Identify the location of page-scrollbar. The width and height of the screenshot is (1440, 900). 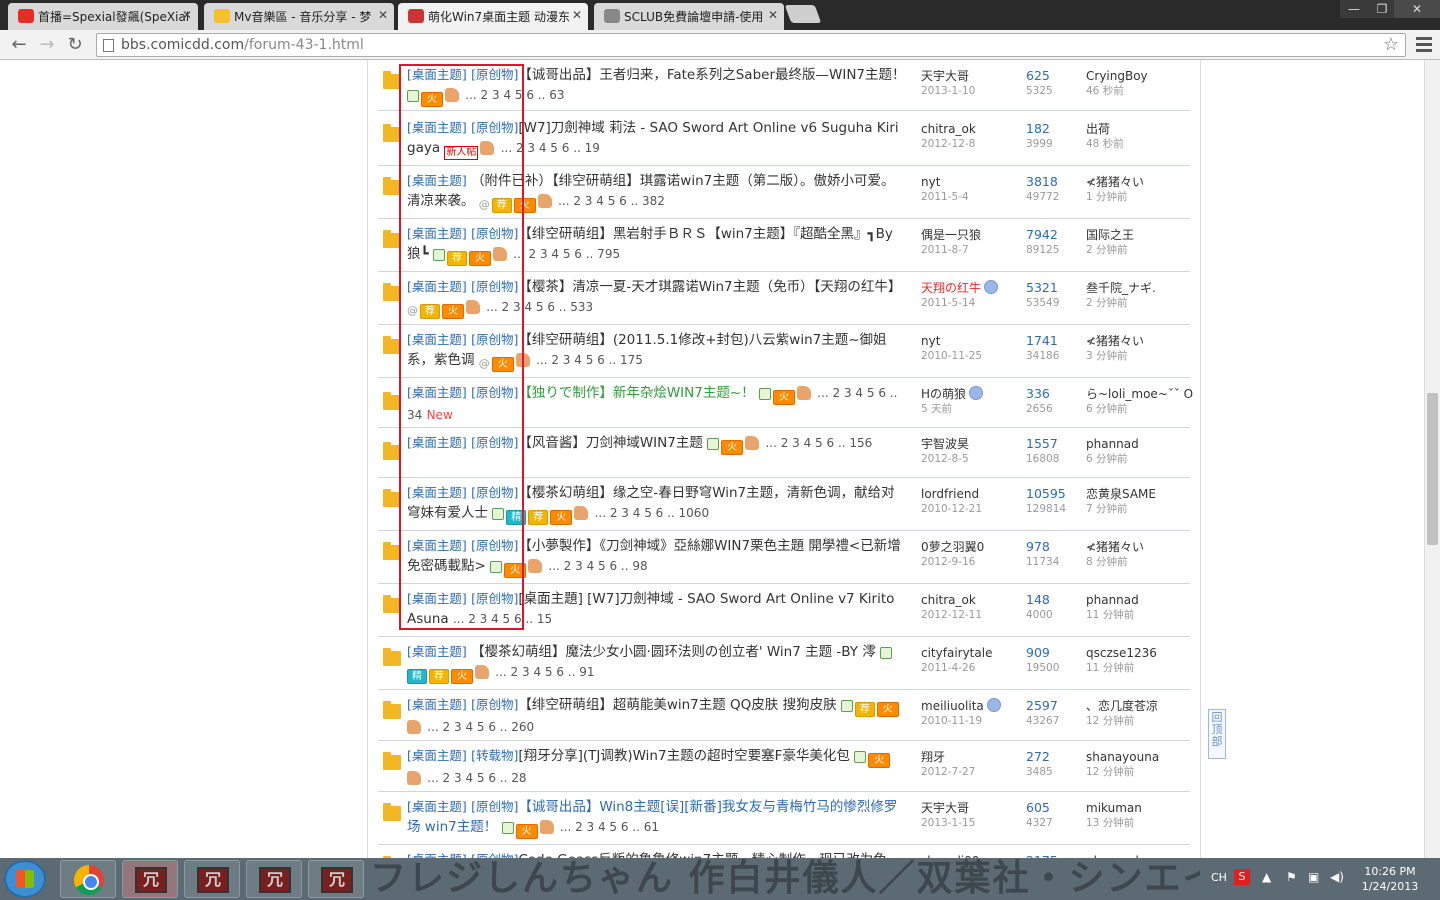
(1432, 459).